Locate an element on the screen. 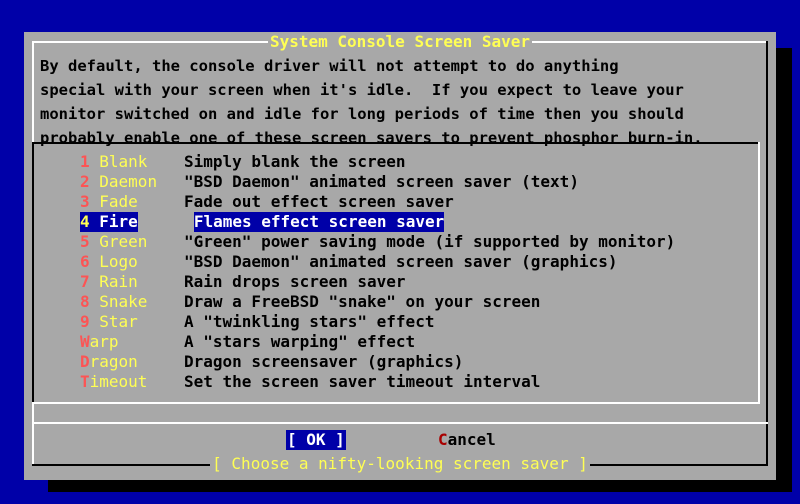 This screenshot has height=504, width=800. item-description: Set the screen saver timeout interval is located at coordinates (362, 381).